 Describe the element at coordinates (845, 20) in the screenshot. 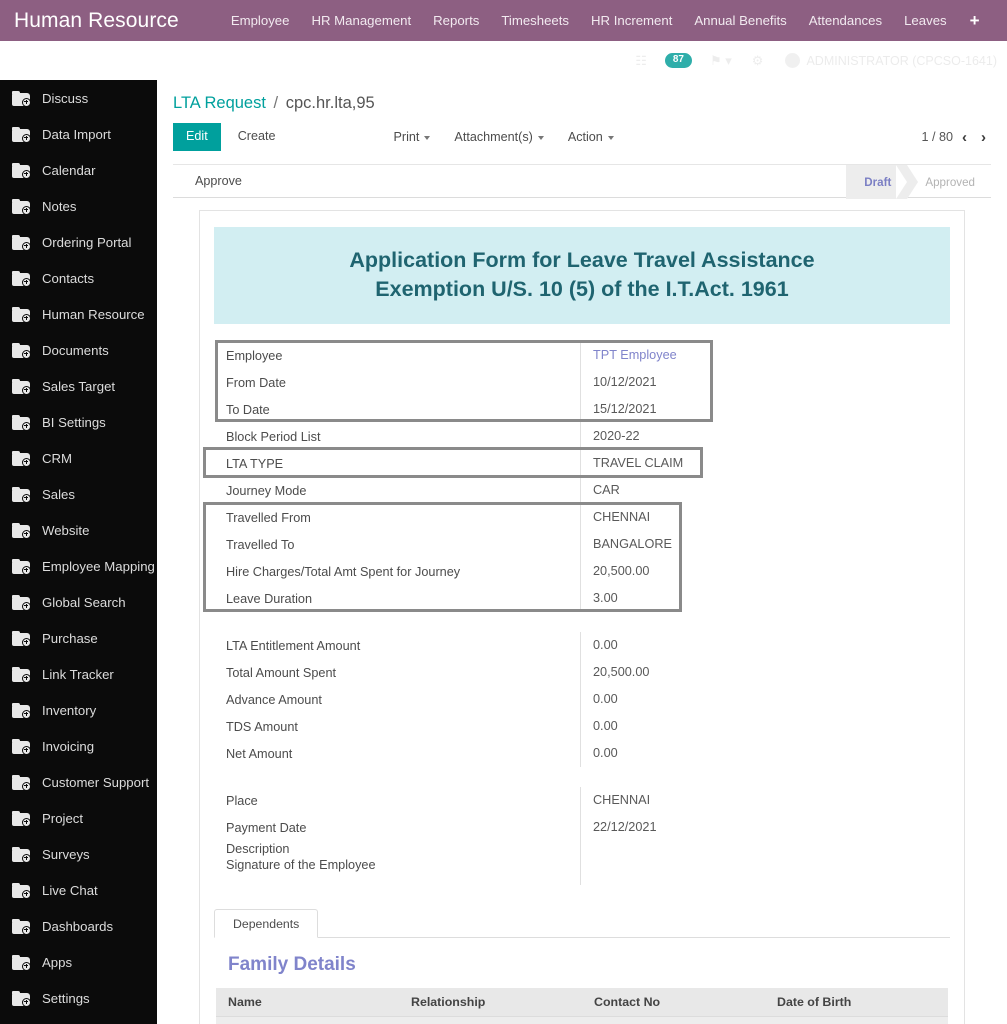

I see `nav-item-attendances: Attendances` at that location.